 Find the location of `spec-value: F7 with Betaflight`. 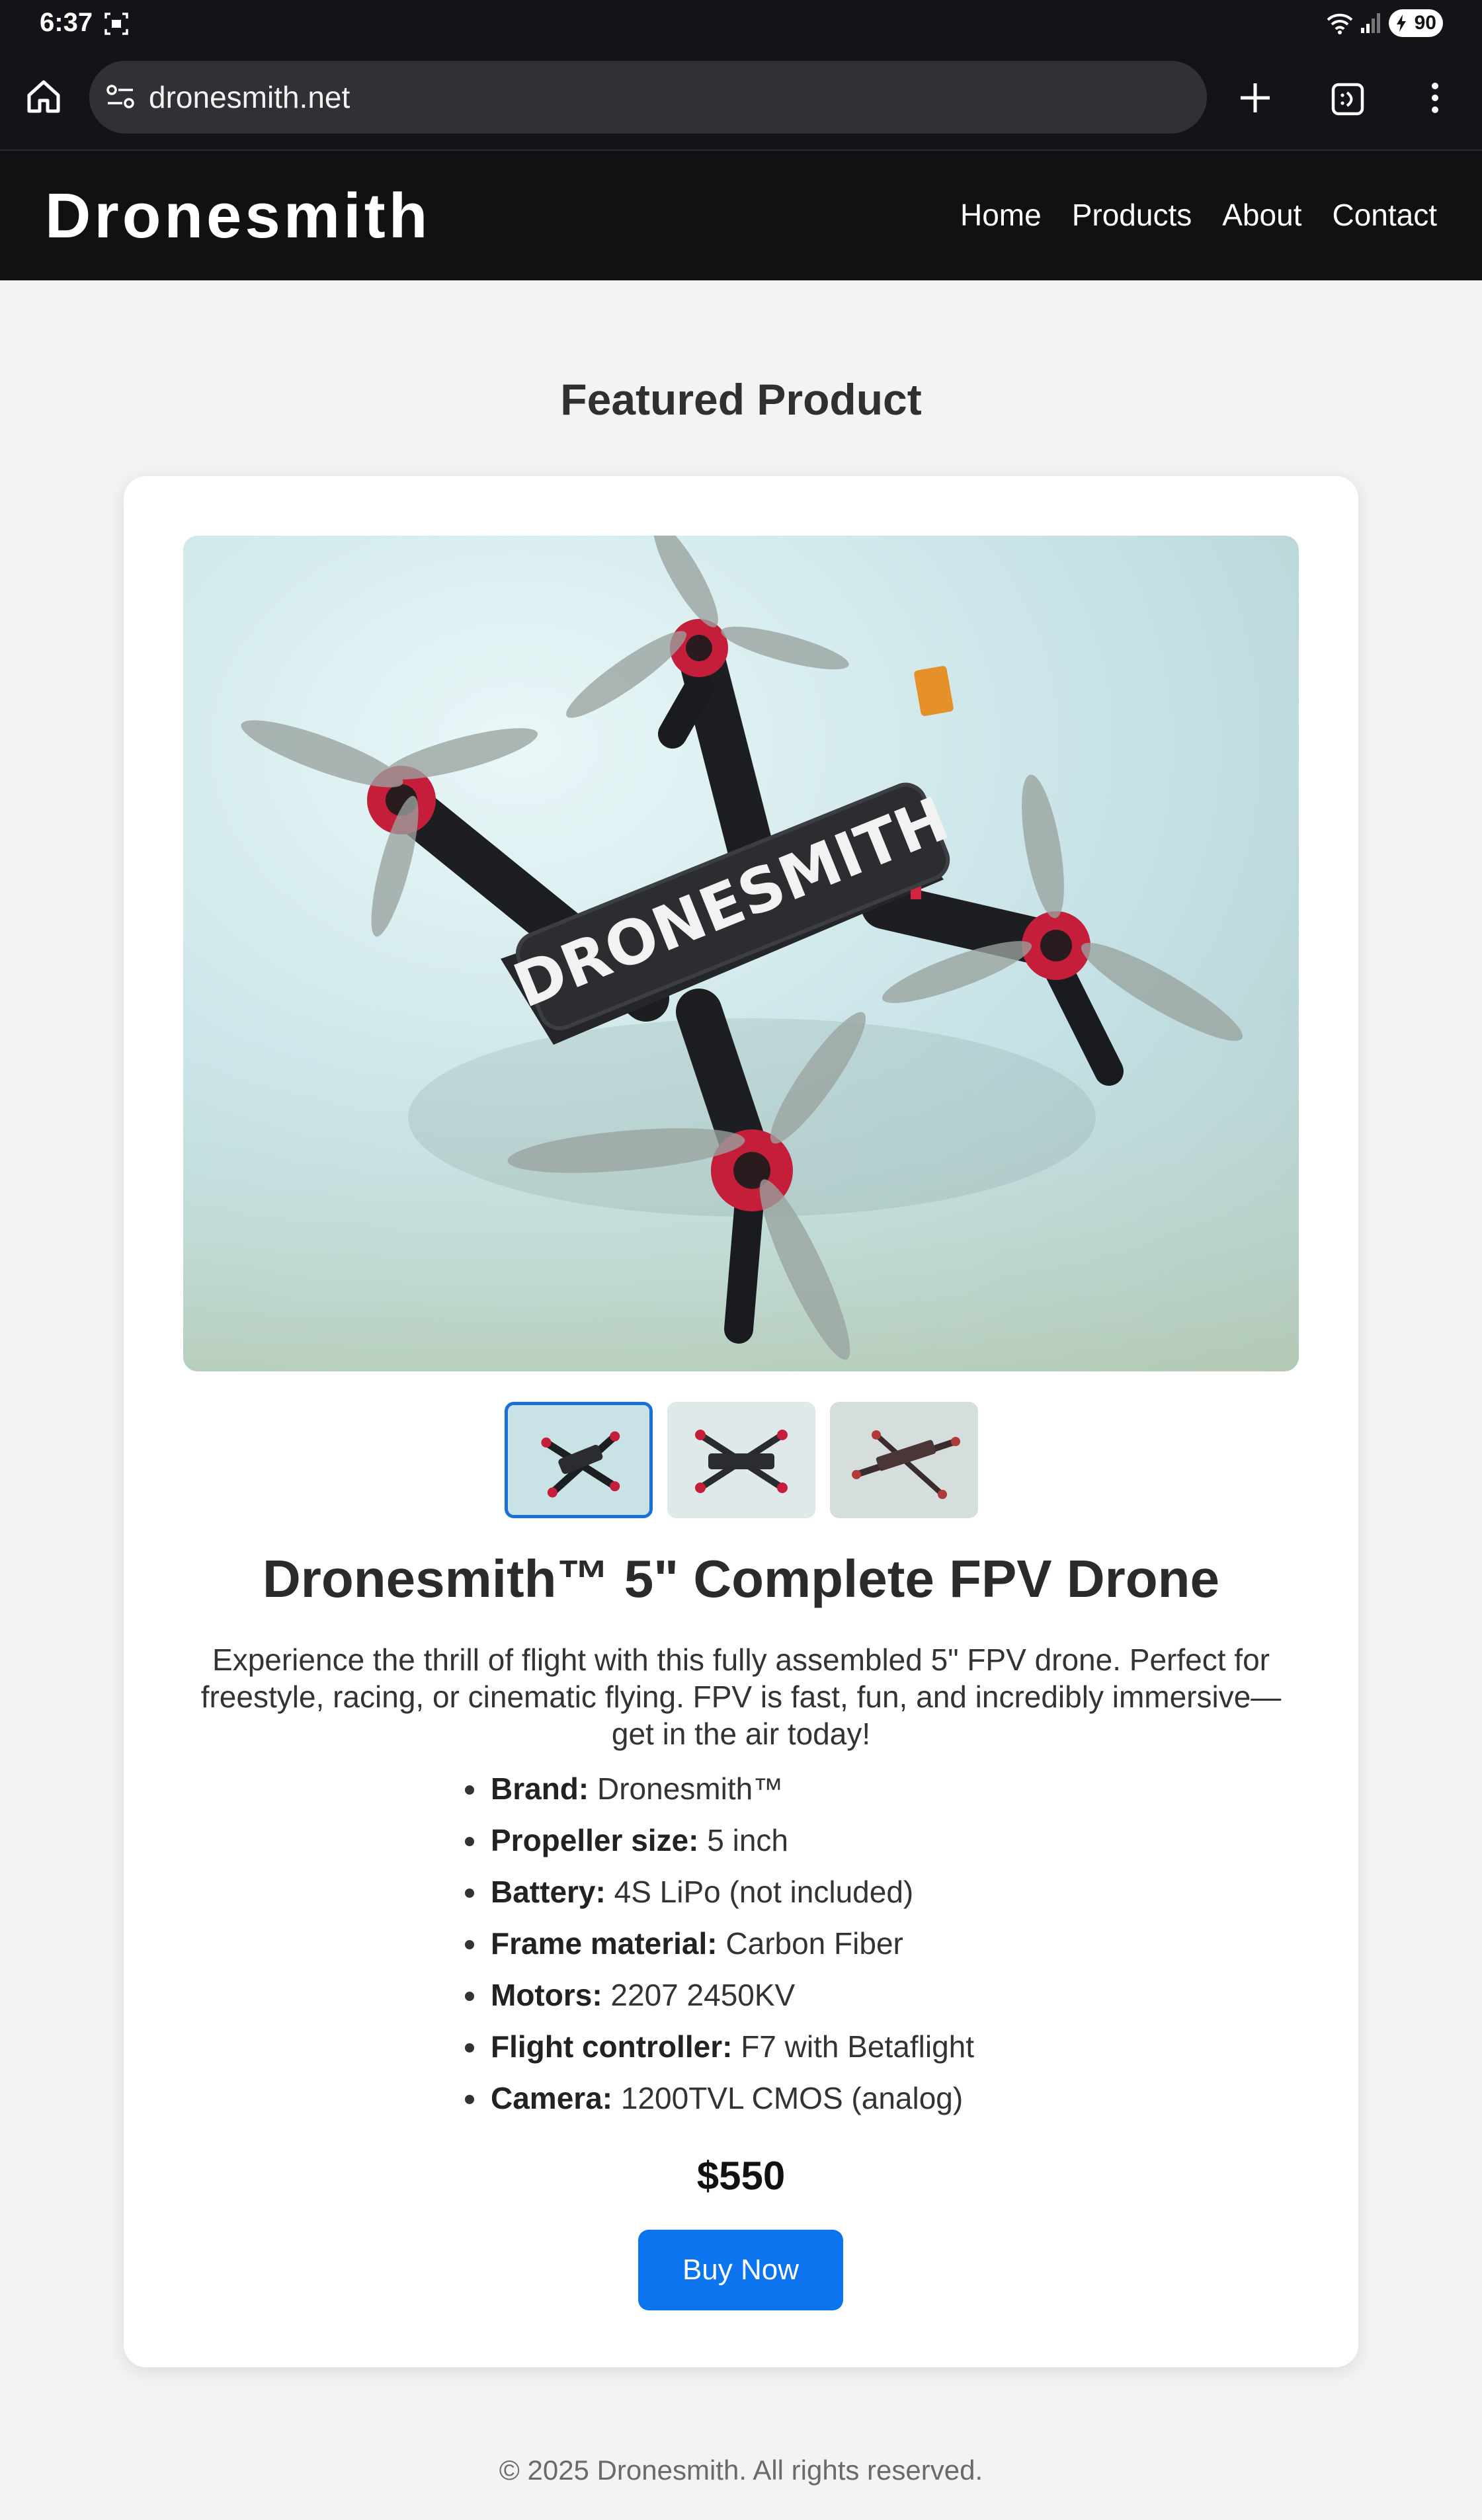

spec-value: F7 with Betaflight is located at coordinates (858, 2046).